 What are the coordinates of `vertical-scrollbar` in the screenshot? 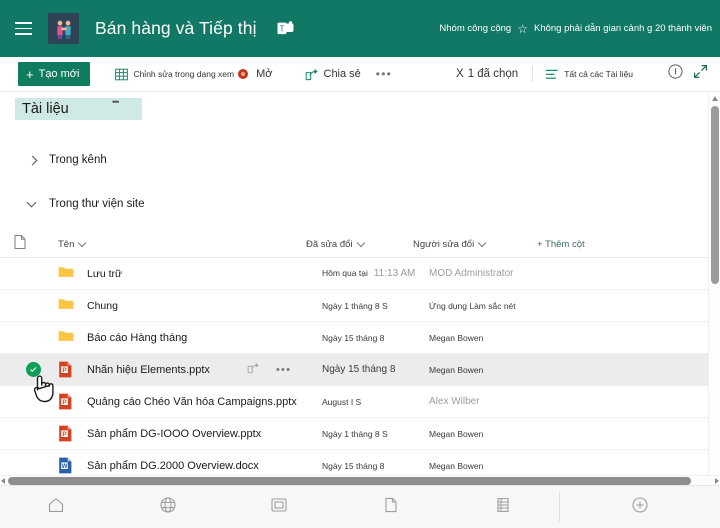 It's located at (714, 291).